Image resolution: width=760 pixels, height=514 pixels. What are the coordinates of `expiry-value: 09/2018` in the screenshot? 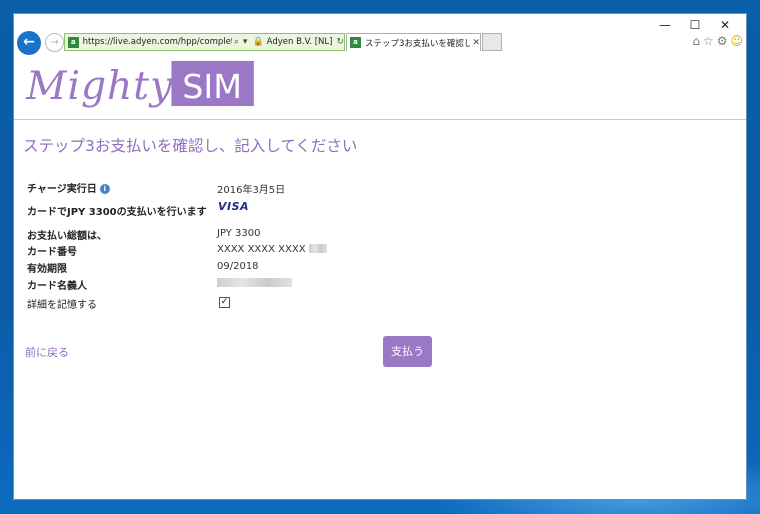 It's located at (238, 266).